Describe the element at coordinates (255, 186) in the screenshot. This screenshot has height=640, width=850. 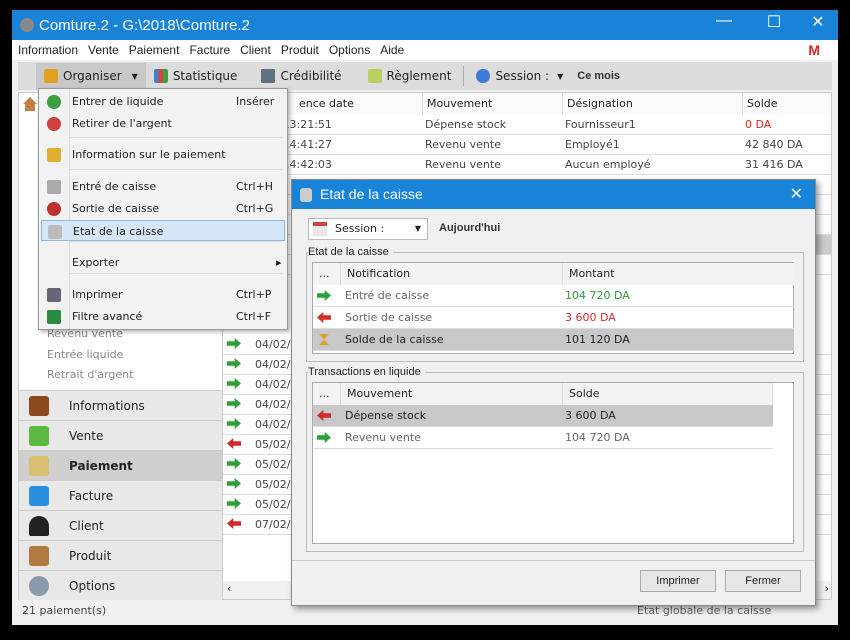
I see `menu-item-shortcut: Ctrl+H` at that location.